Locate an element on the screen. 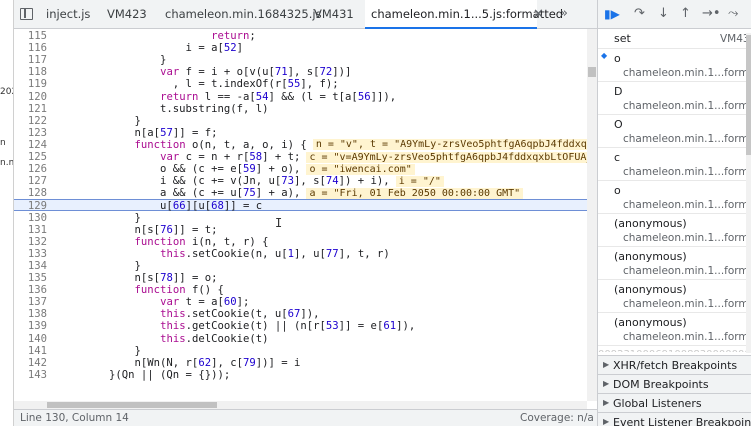  call-stack-frame: ◆ ochameleon.min.1...formatte is located at coordinates (674, 65).